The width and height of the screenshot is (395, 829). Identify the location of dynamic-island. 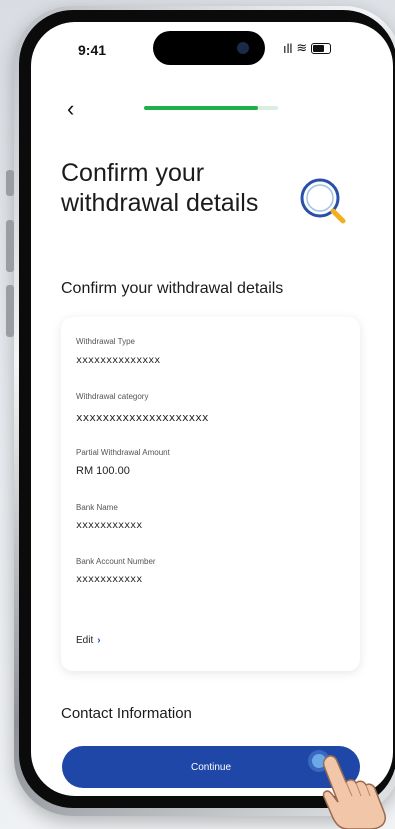
(209, 48).